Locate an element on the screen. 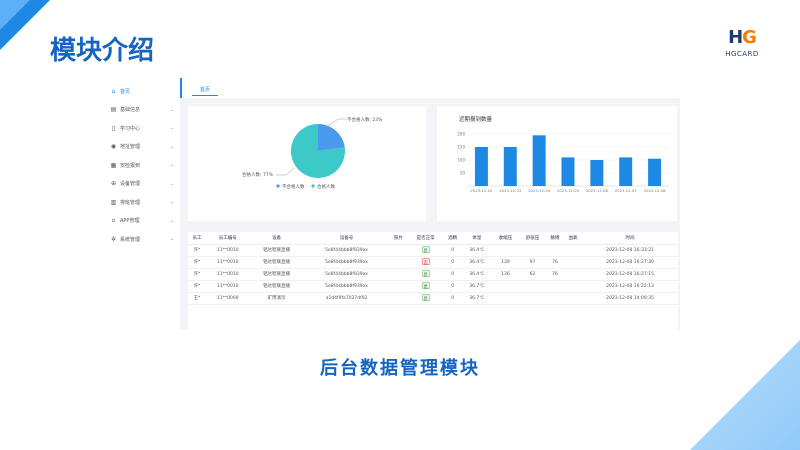 This screenshot has height=450, width=800. pie-chart: 不合格人数: 23% 合格人数: 77% 不合格人数 合格人数 is located at coordinates (312, 153).